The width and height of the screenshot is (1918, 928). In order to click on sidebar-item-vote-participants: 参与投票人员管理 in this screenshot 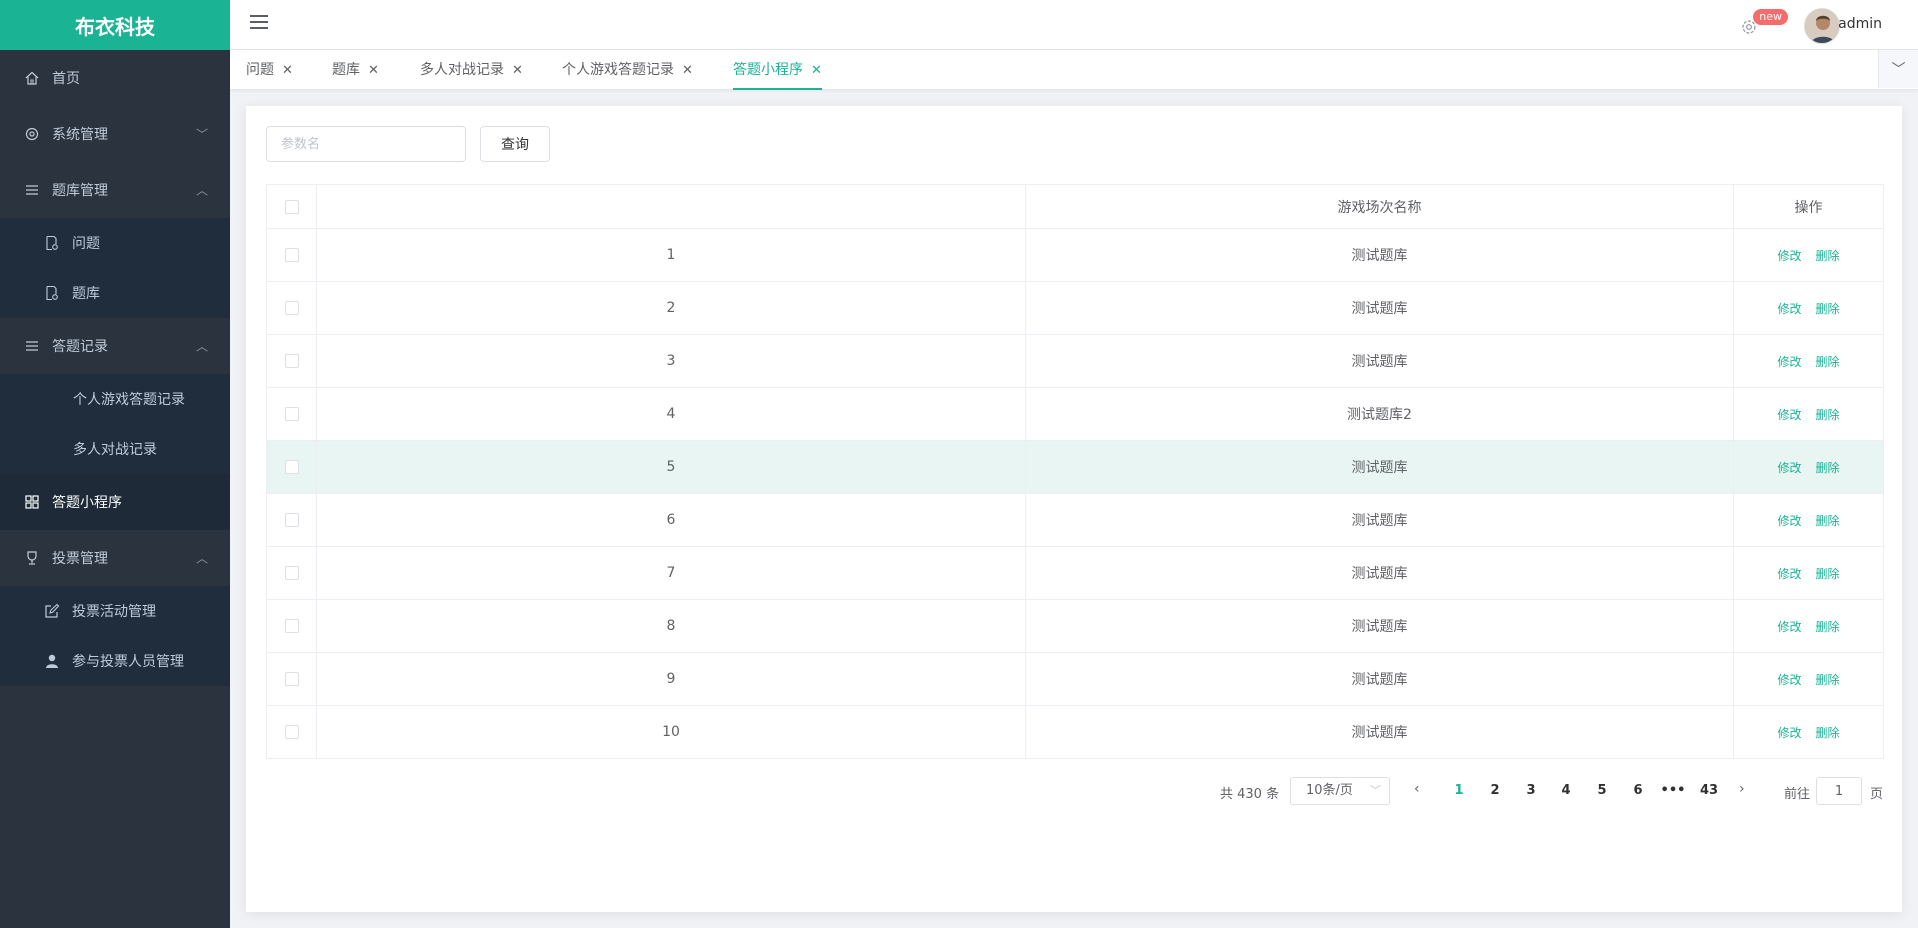, I will do `click(115, 661)`.